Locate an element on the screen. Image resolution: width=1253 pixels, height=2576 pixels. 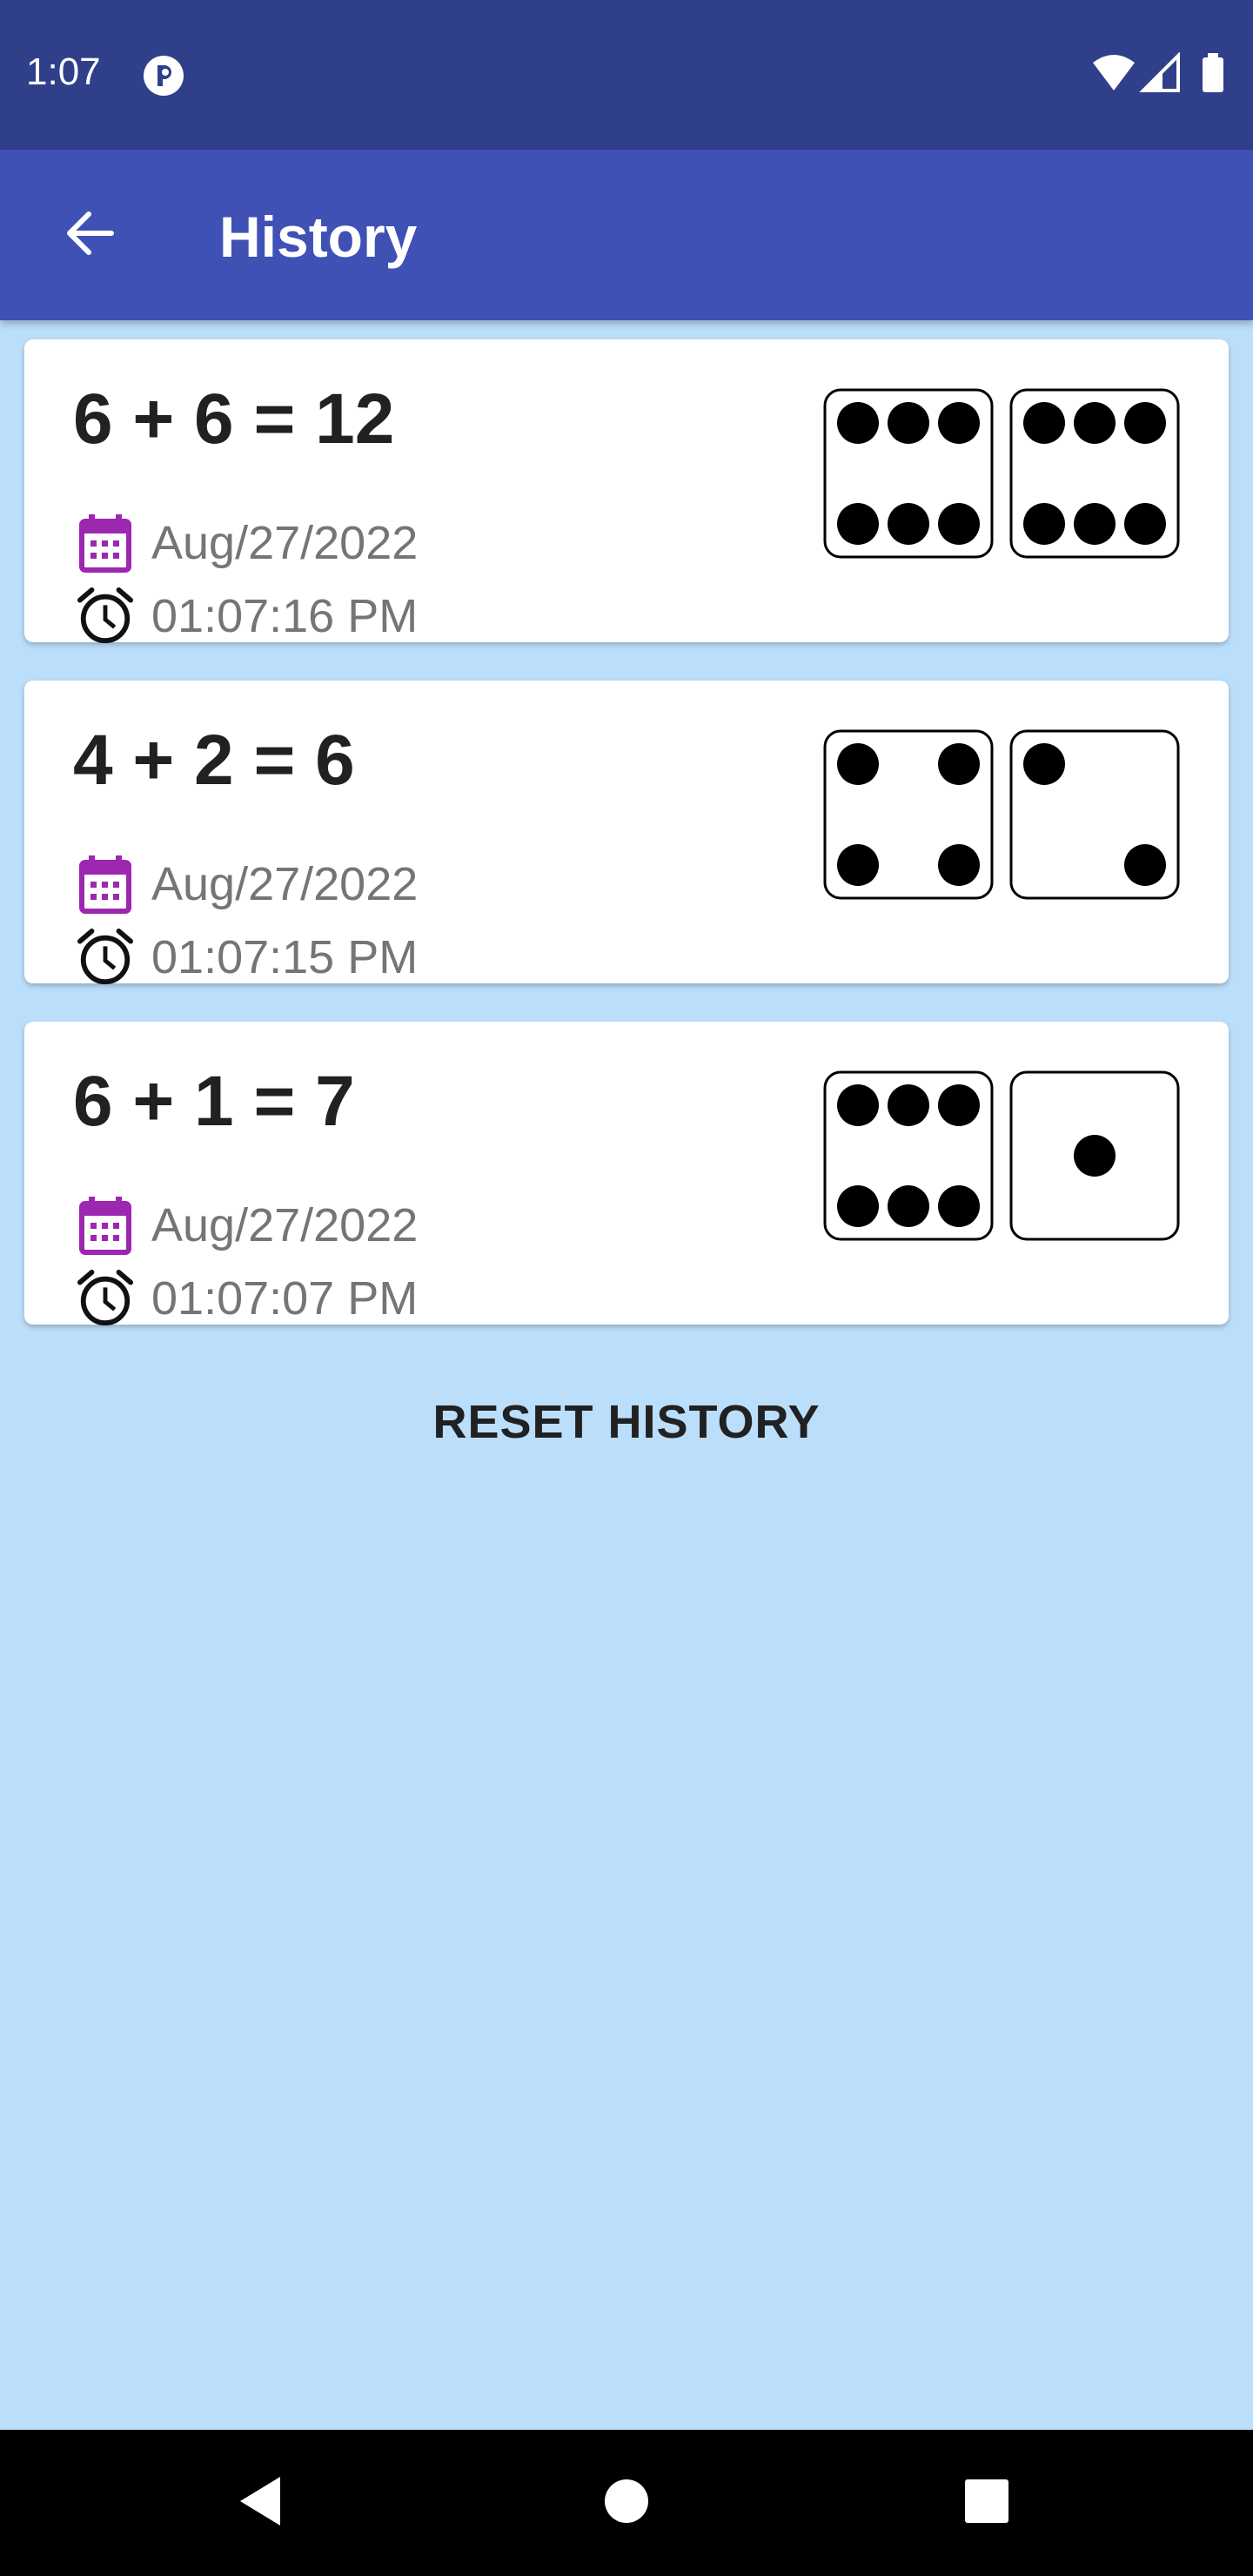
nav-back-icon is located at coordinates (261, 2503).